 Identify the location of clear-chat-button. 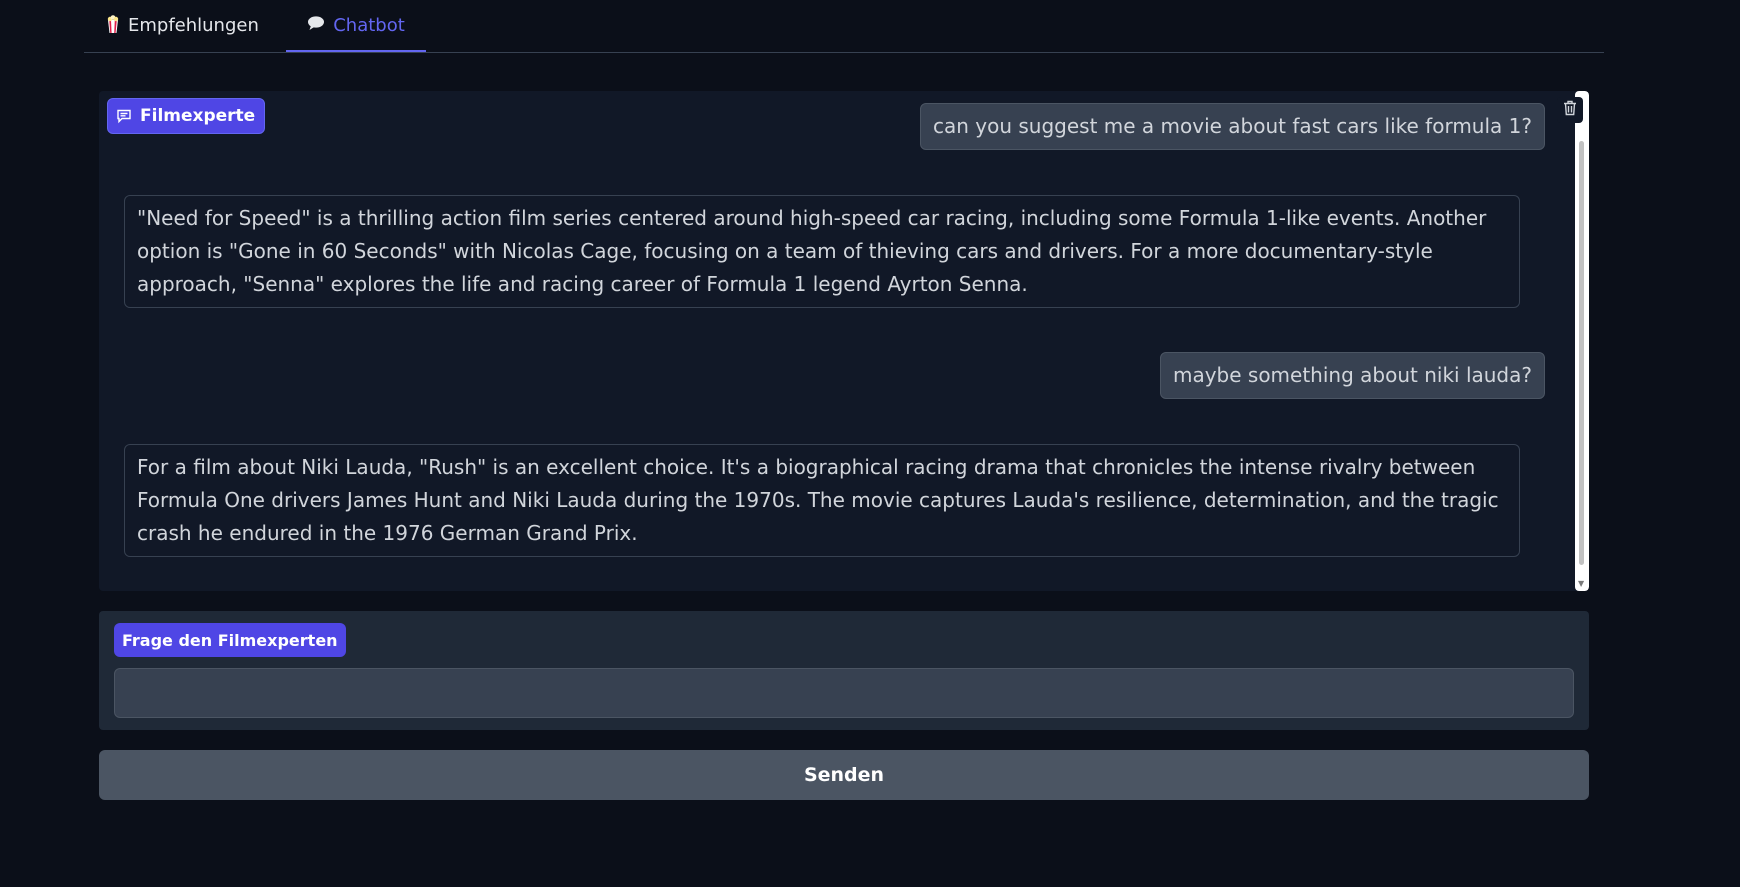
(1570, 110).